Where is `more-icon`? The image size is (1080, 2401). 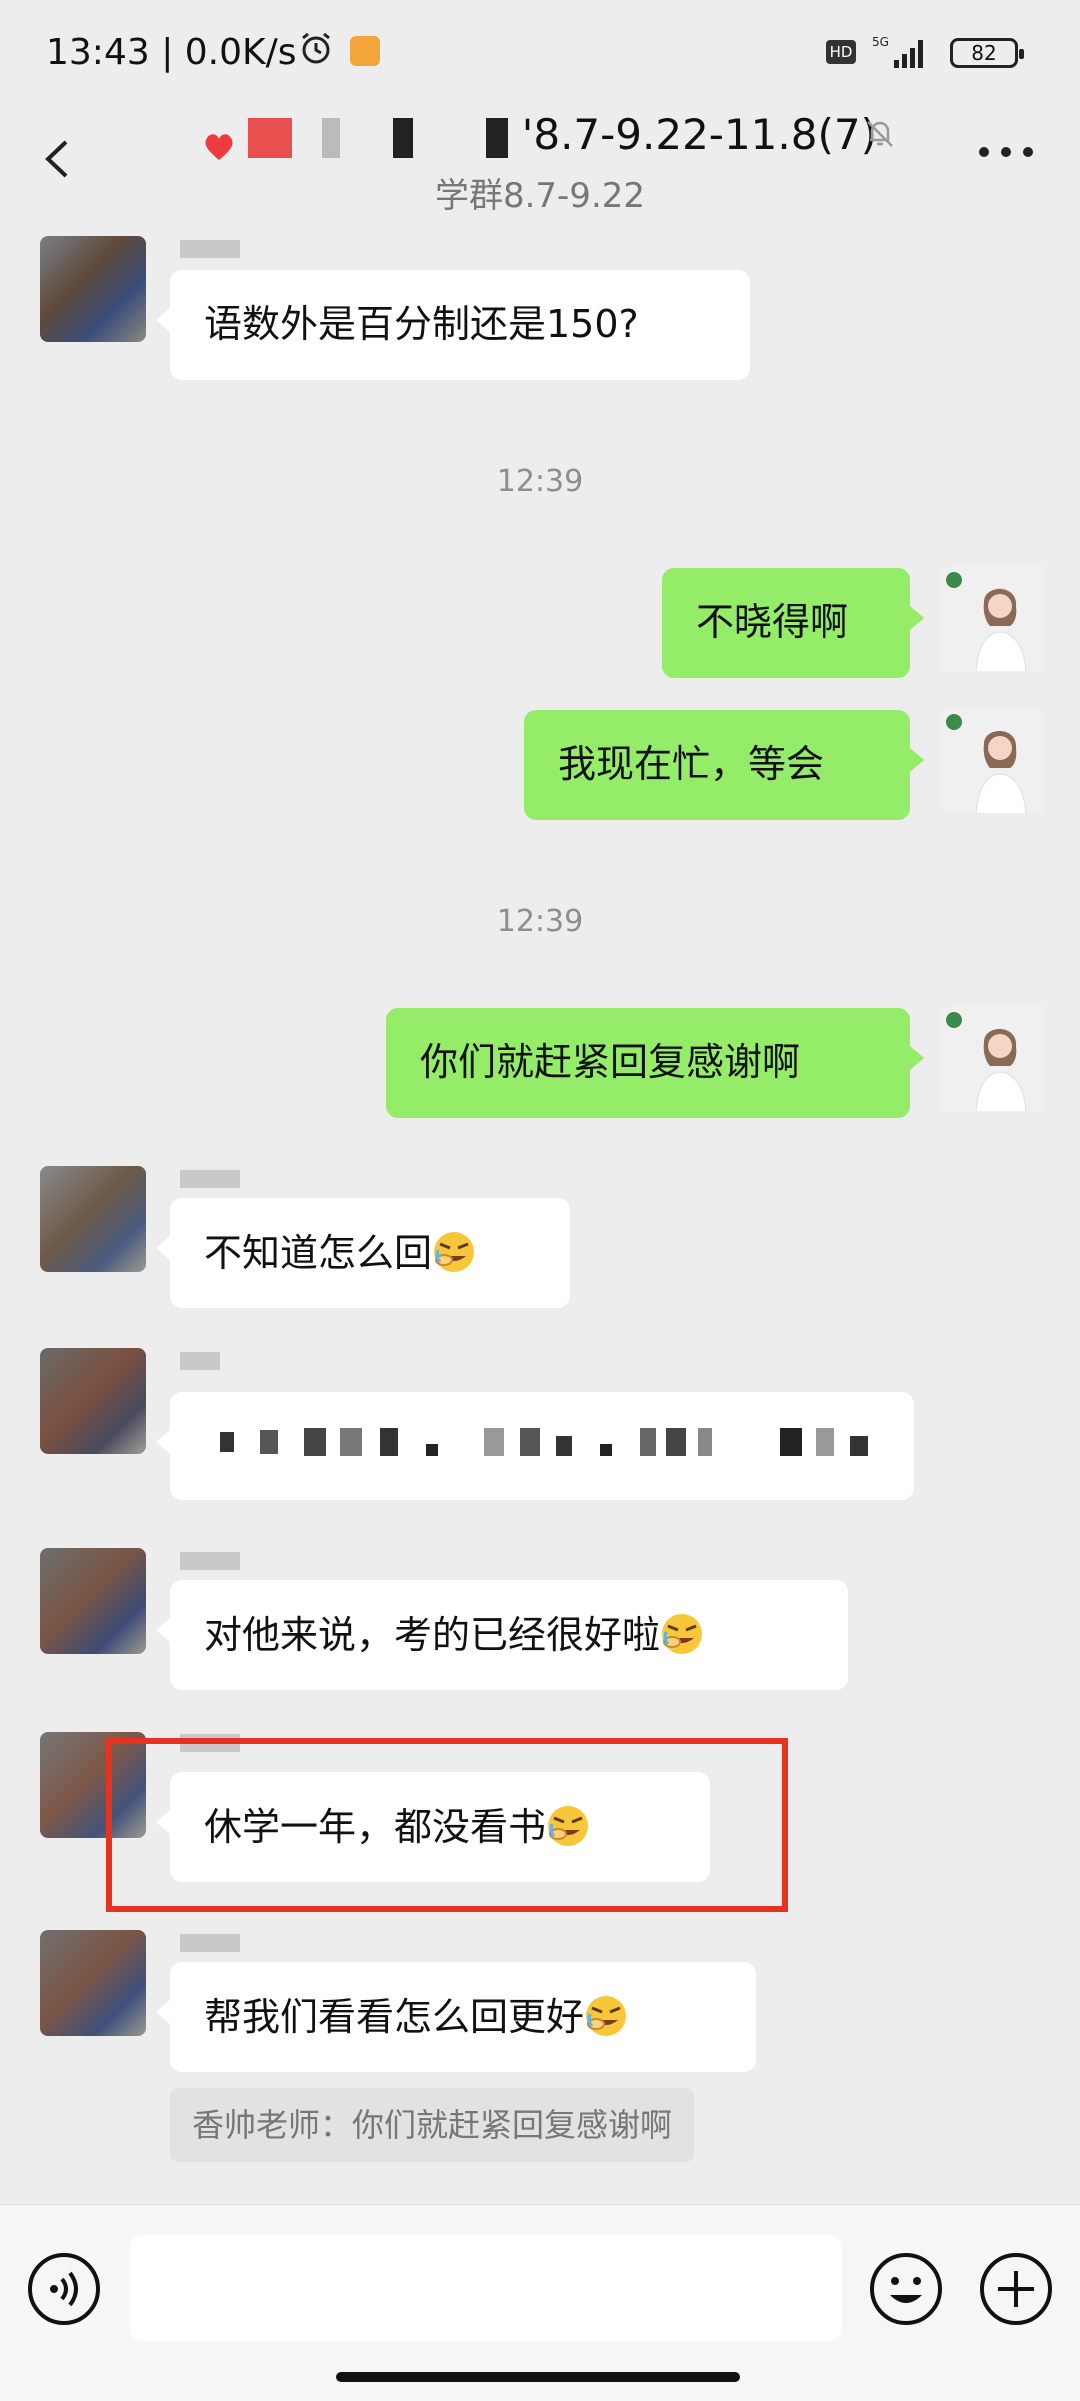
more-icon is located at coordinates (1006, 152).